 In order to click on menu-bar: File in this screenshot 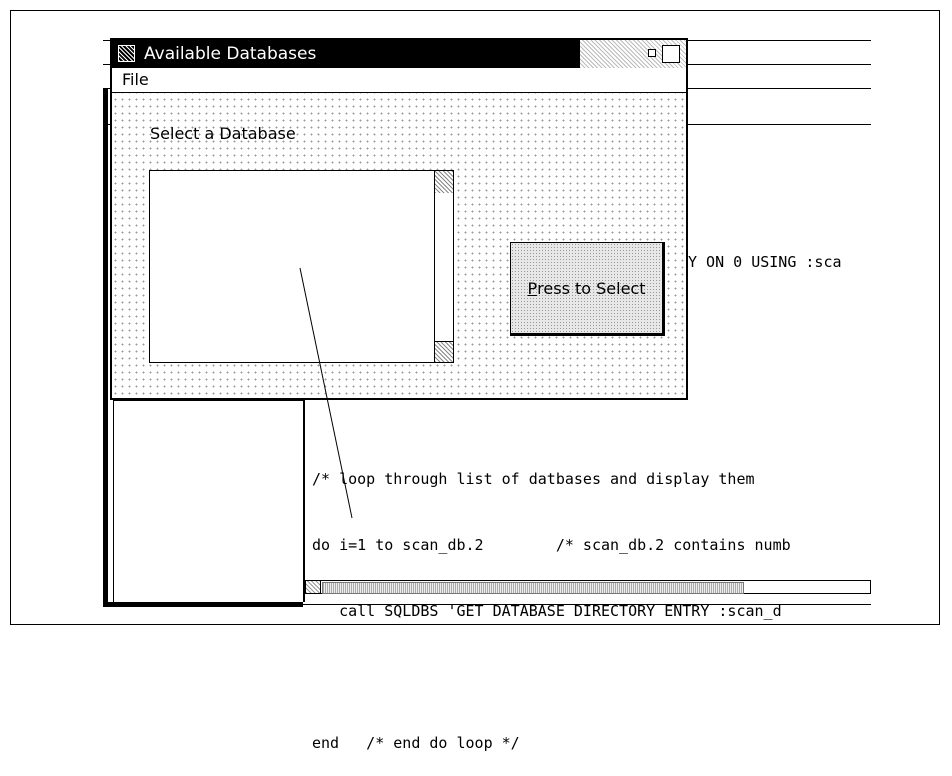, I will do `click(399, 80)`.